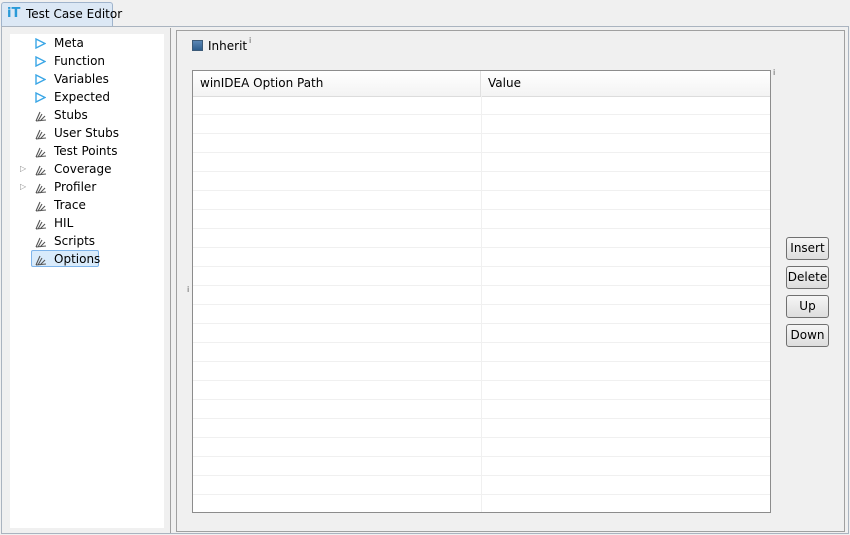  Describe the element at coordinates (70, 205) in the screenshot. I see `tree-item-label: Trace` at that location.